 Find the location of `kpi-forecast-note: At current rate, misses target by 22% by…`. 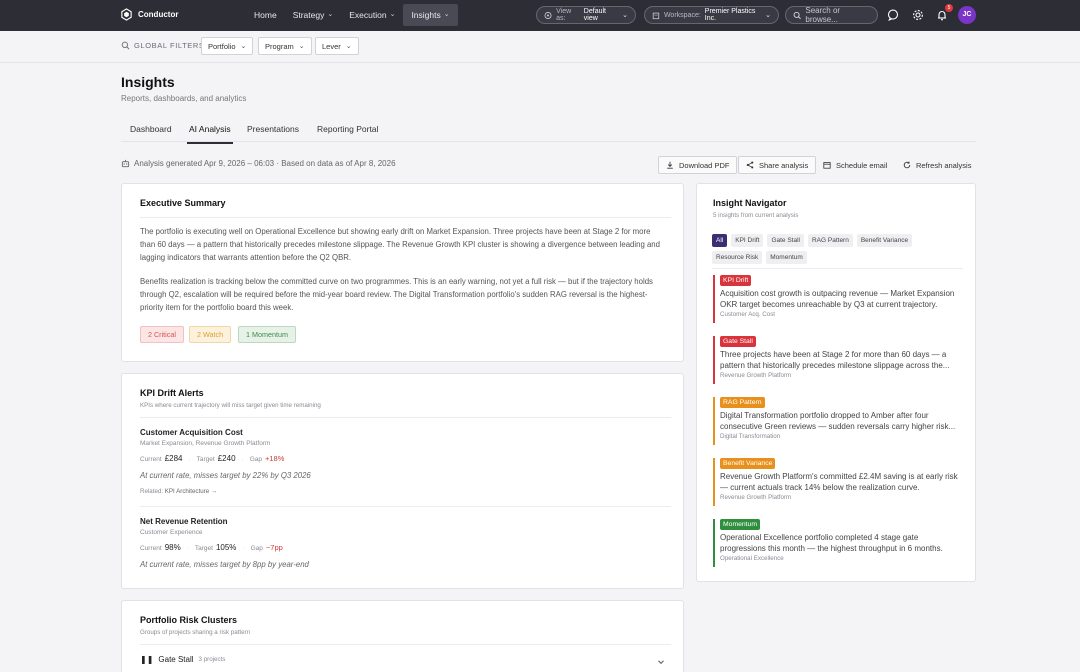

kpi-forecast-note: At current rate, misses target by 22% by… is located at coordinates (225, 475).